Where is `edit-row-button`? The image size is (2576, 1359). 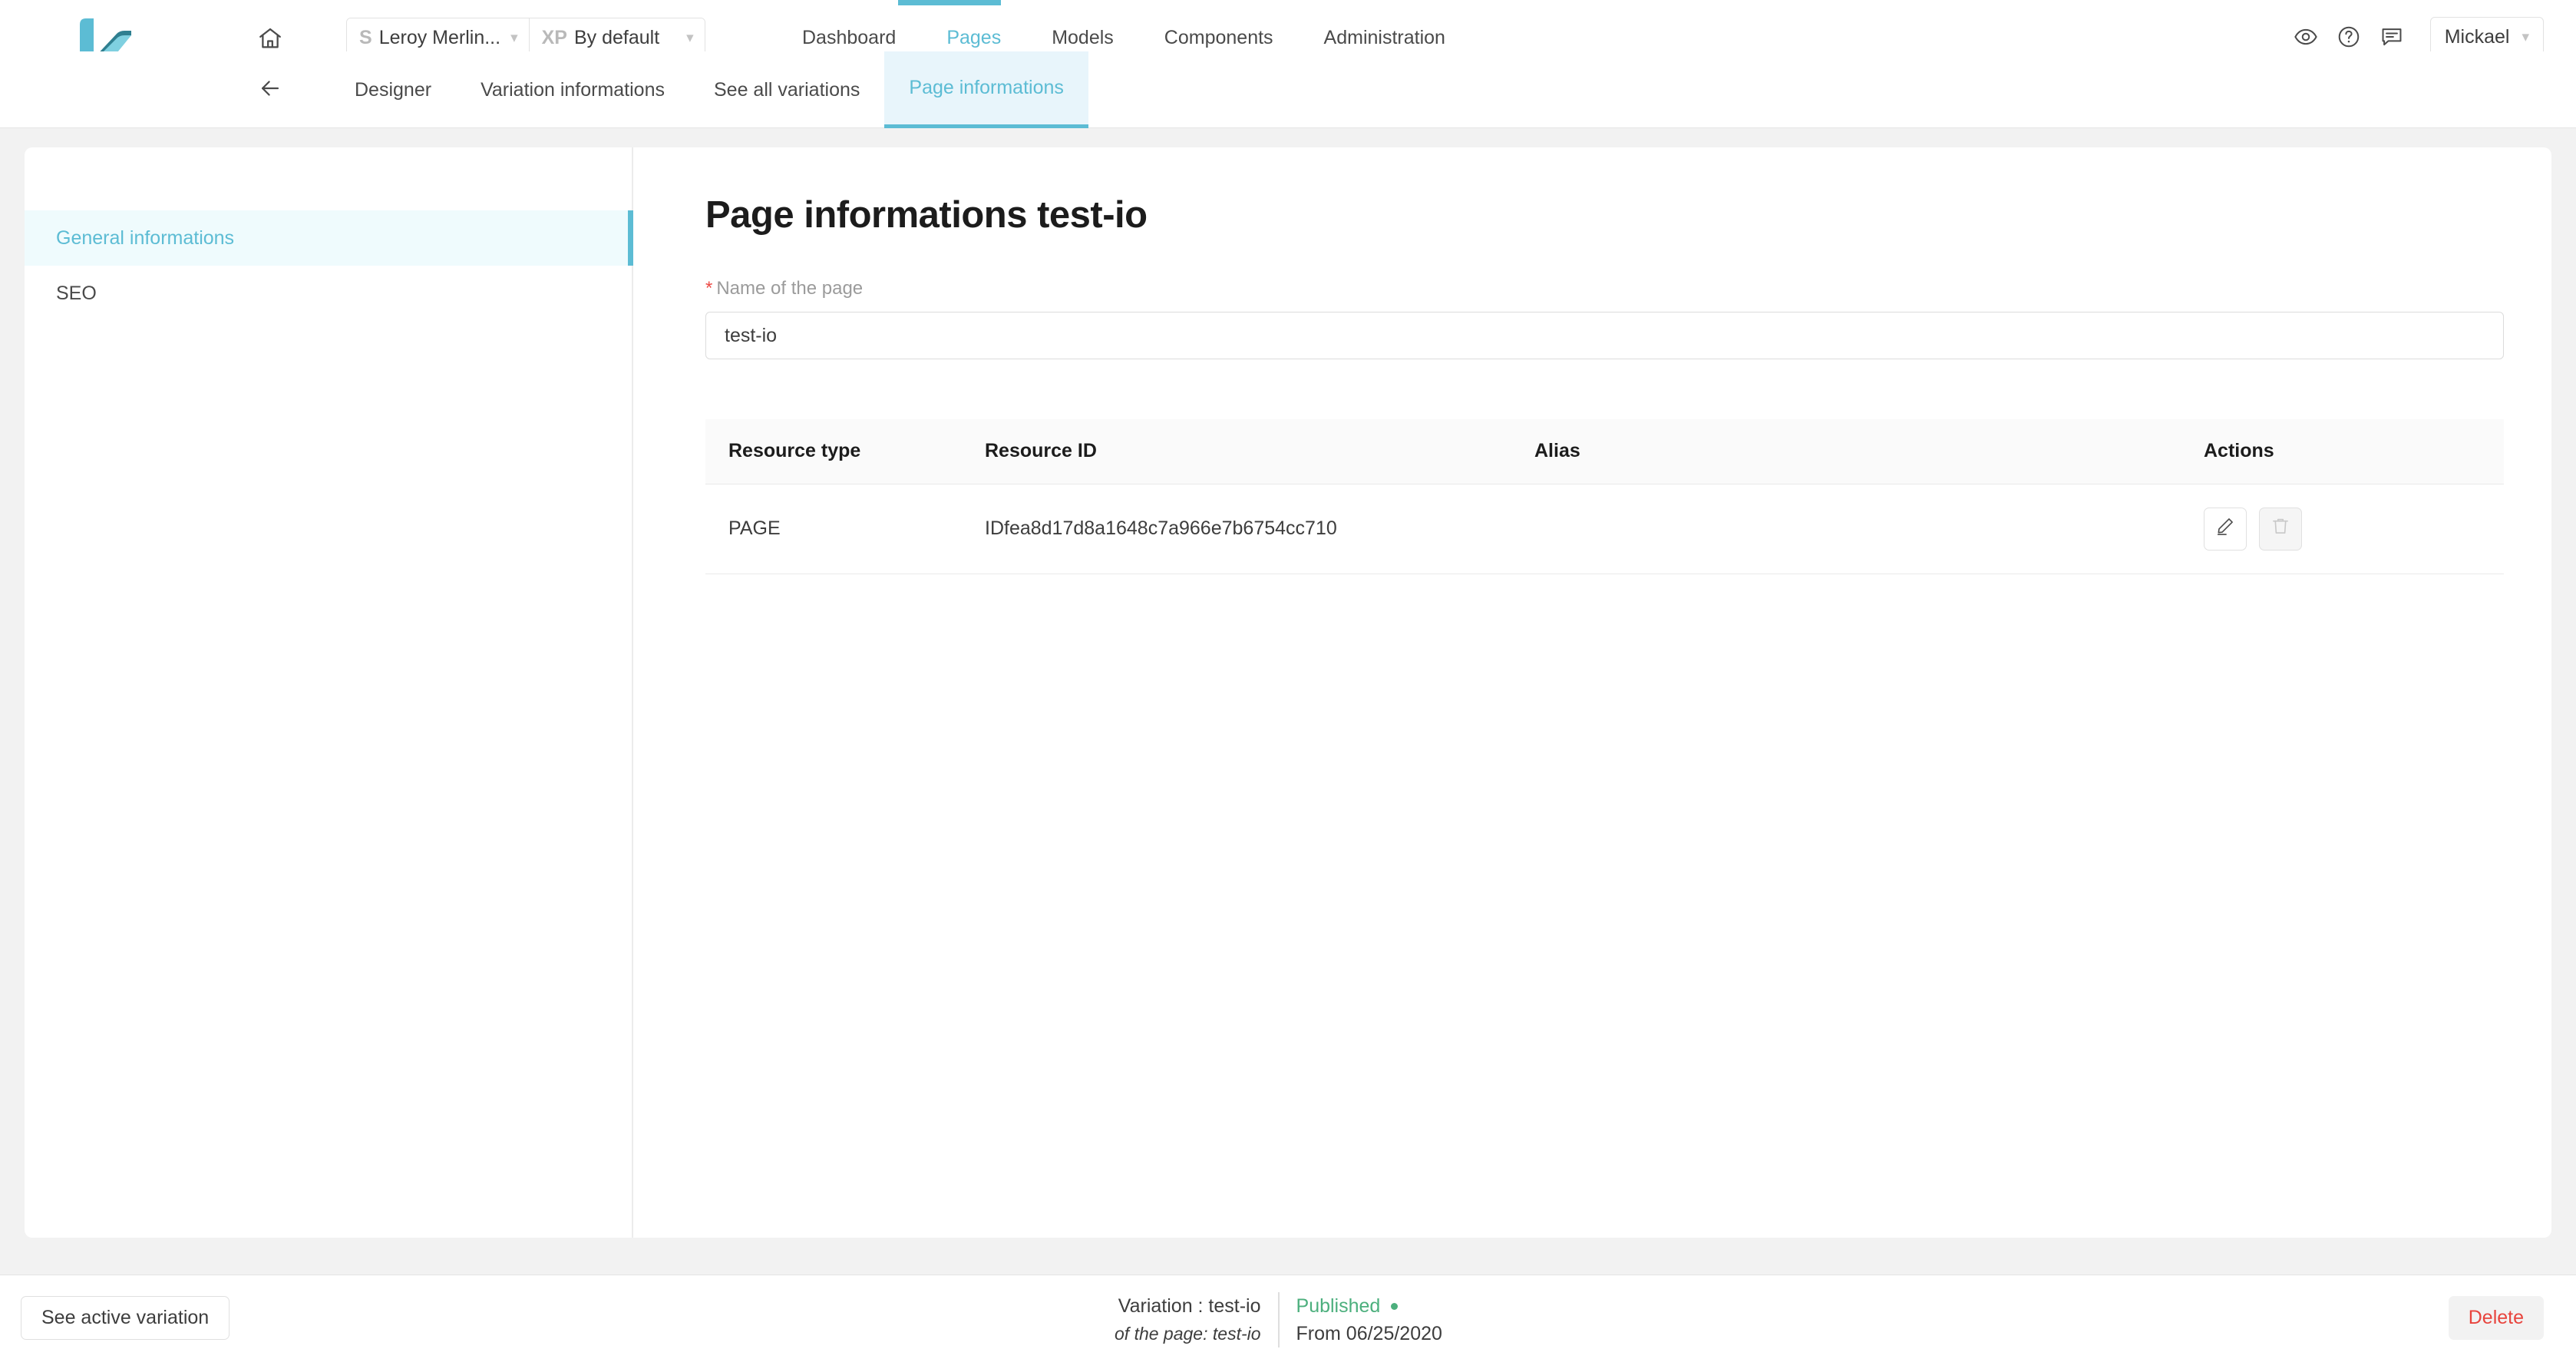
edit-row-button is located at coordinates (2225, 529).